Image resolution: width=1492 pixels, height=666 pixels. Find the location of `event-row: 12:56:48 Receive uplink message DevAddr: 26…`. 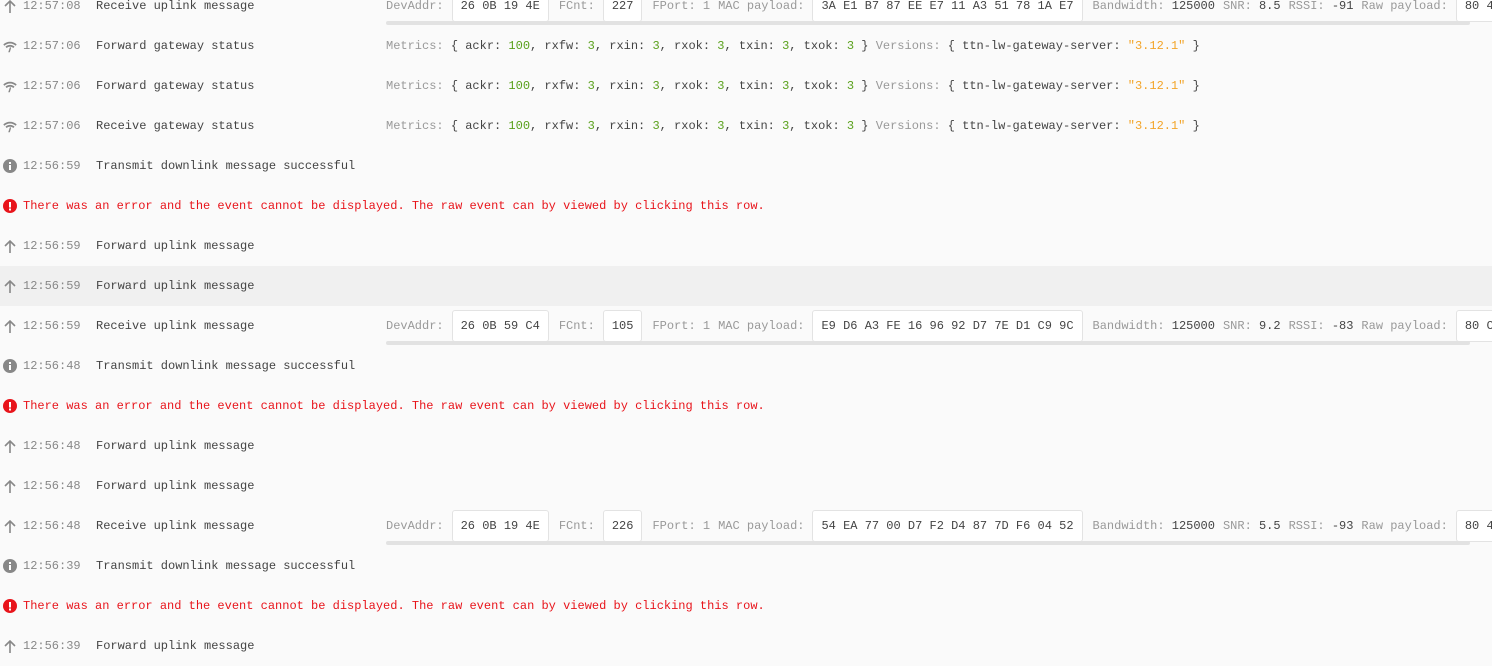

event-row: 12:56:48 Receive uplink message DevAddr: 26… is located at coordinates (746, 526).